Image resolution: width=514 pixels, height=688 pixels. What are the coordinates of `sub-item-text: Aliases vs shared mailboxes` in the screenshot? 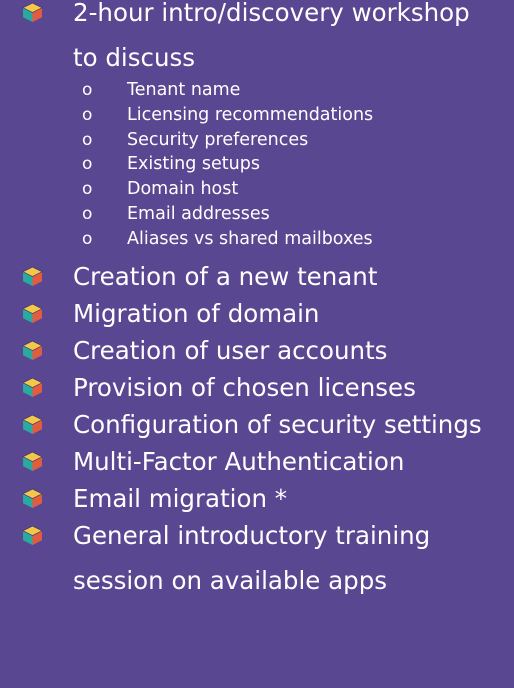 It's located at (250, 238).